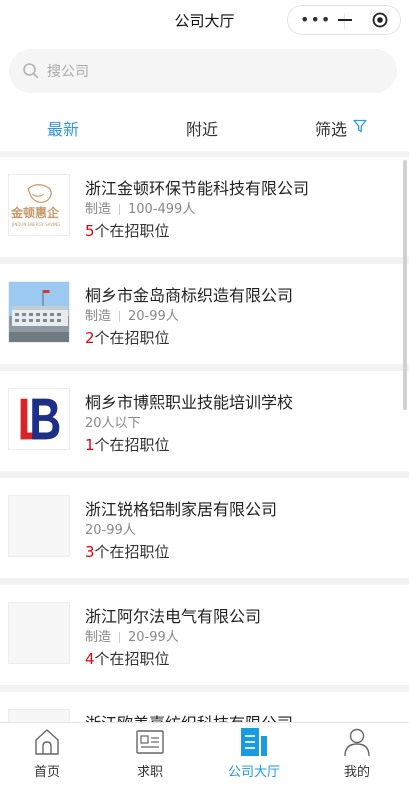 The image size is (409, 792). What do you see at coordinates (63, 128) in the screenshot?
I see `tab-latest: 最新` at bounding box center [63, 128].